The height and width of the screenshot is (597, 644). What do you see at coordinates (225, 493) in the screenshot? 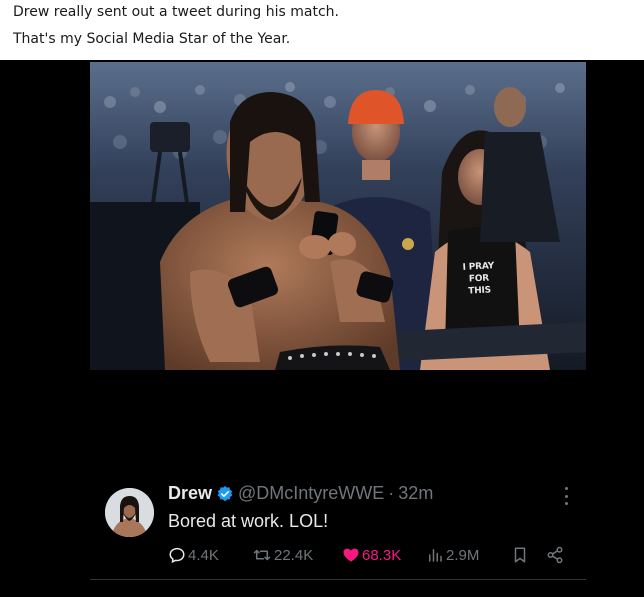
I see `verified-badge-icon` at bounding box center [225, 493].